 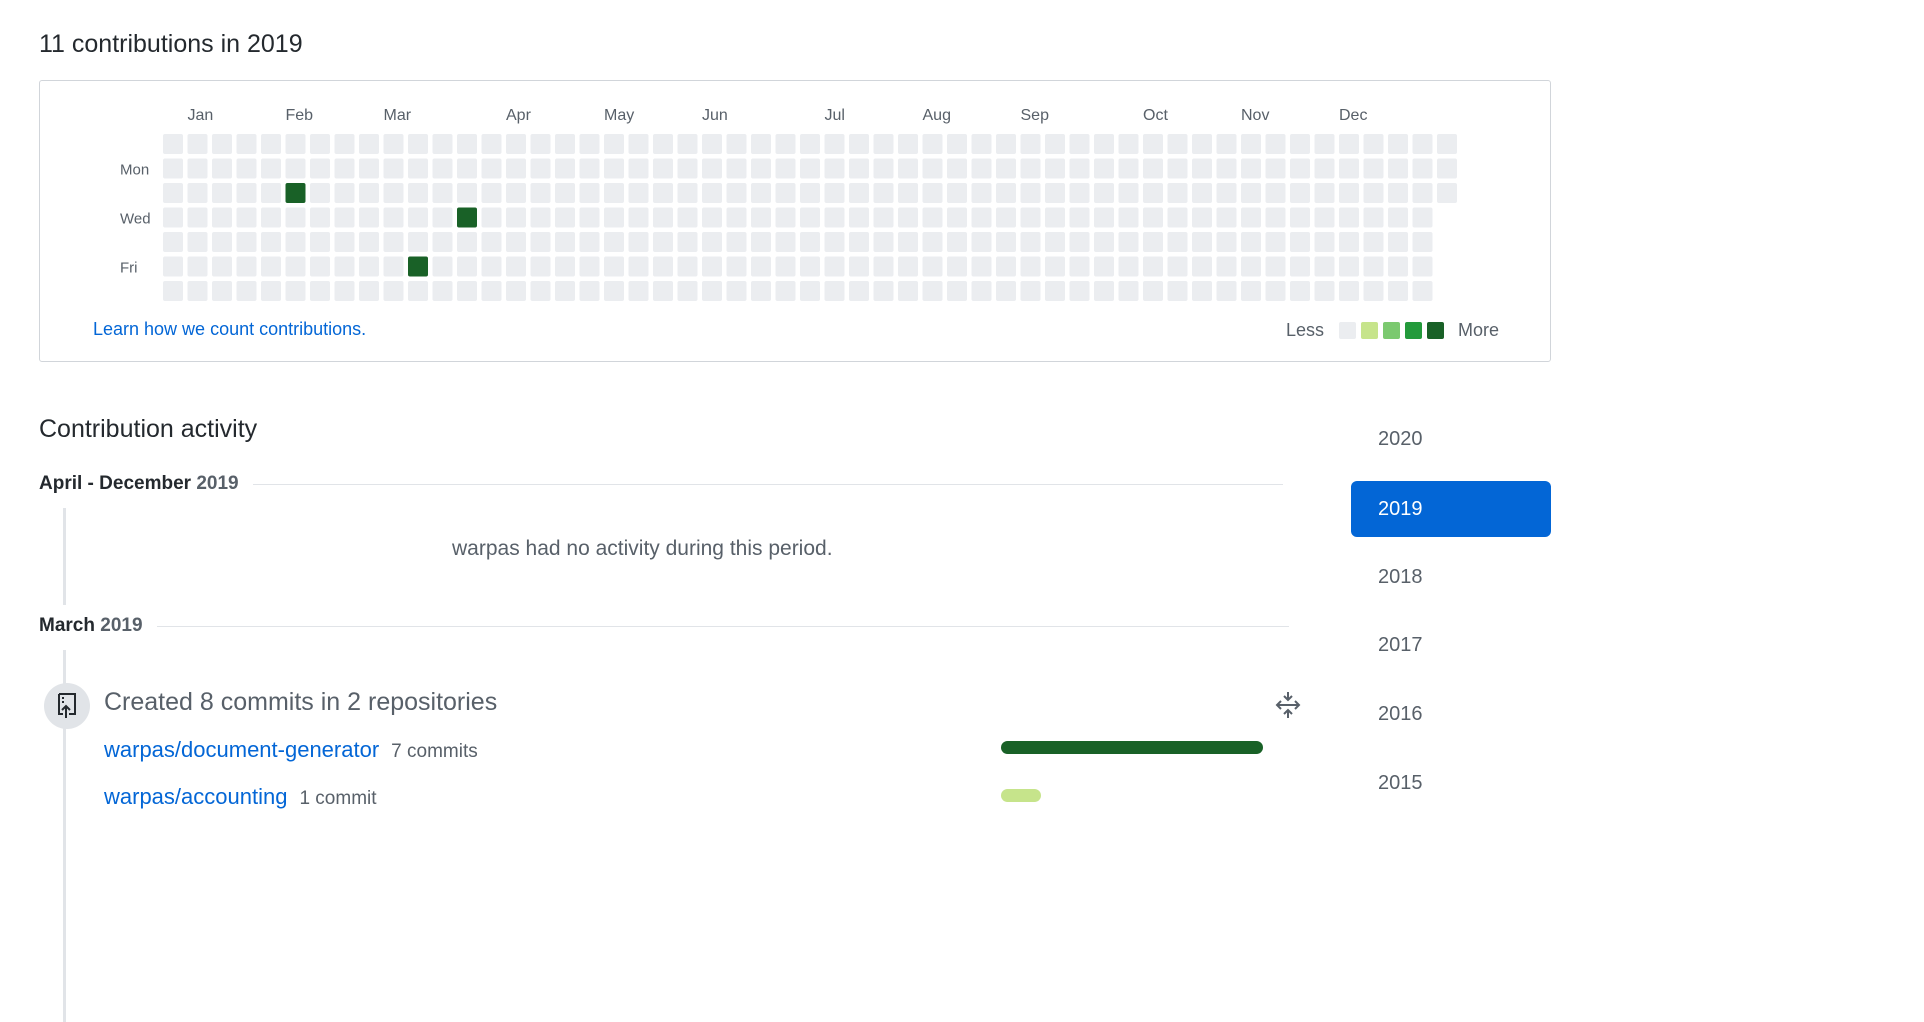 I want to click on year-link-2020: 2020, so click(x=1451, y=439).